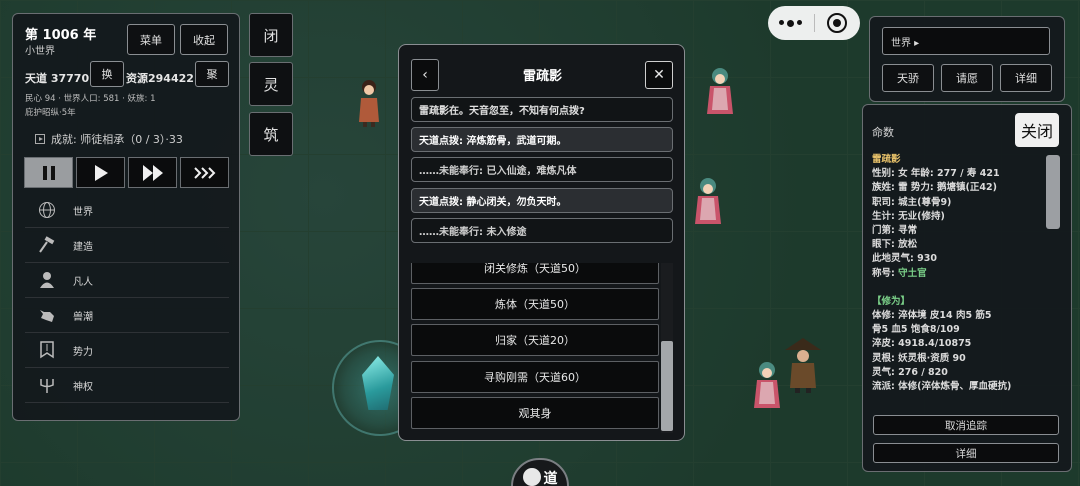 The height and width of the screenshot is (486, 1080). Describe the element at coordinates (936, 174) in the screenshot. I see `info-line: 性别: 女 年龄: 277 / 寿 421` at that location.